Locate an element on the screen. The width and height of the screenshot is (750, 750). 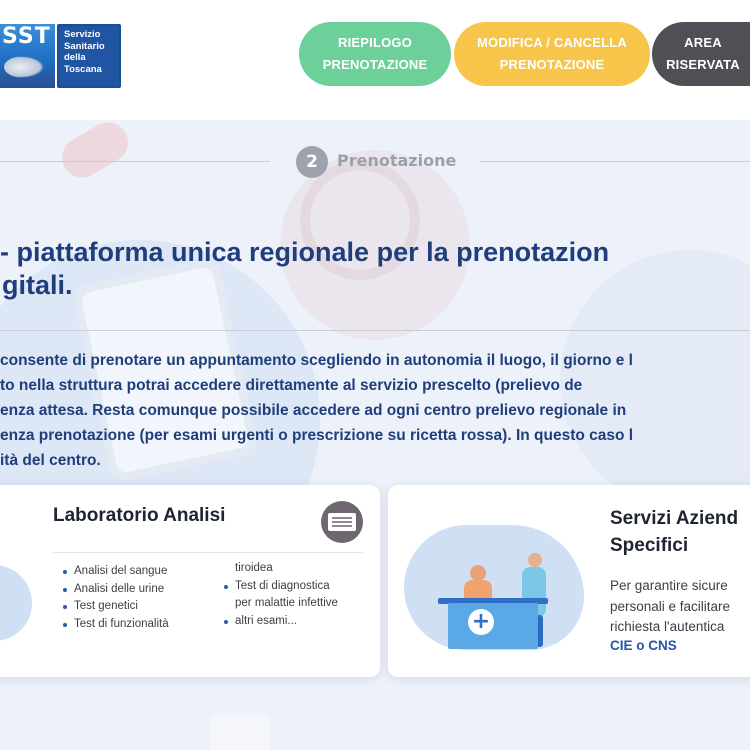
cie-cns-link: CIE o CNS is located at coordinates (643, 645).